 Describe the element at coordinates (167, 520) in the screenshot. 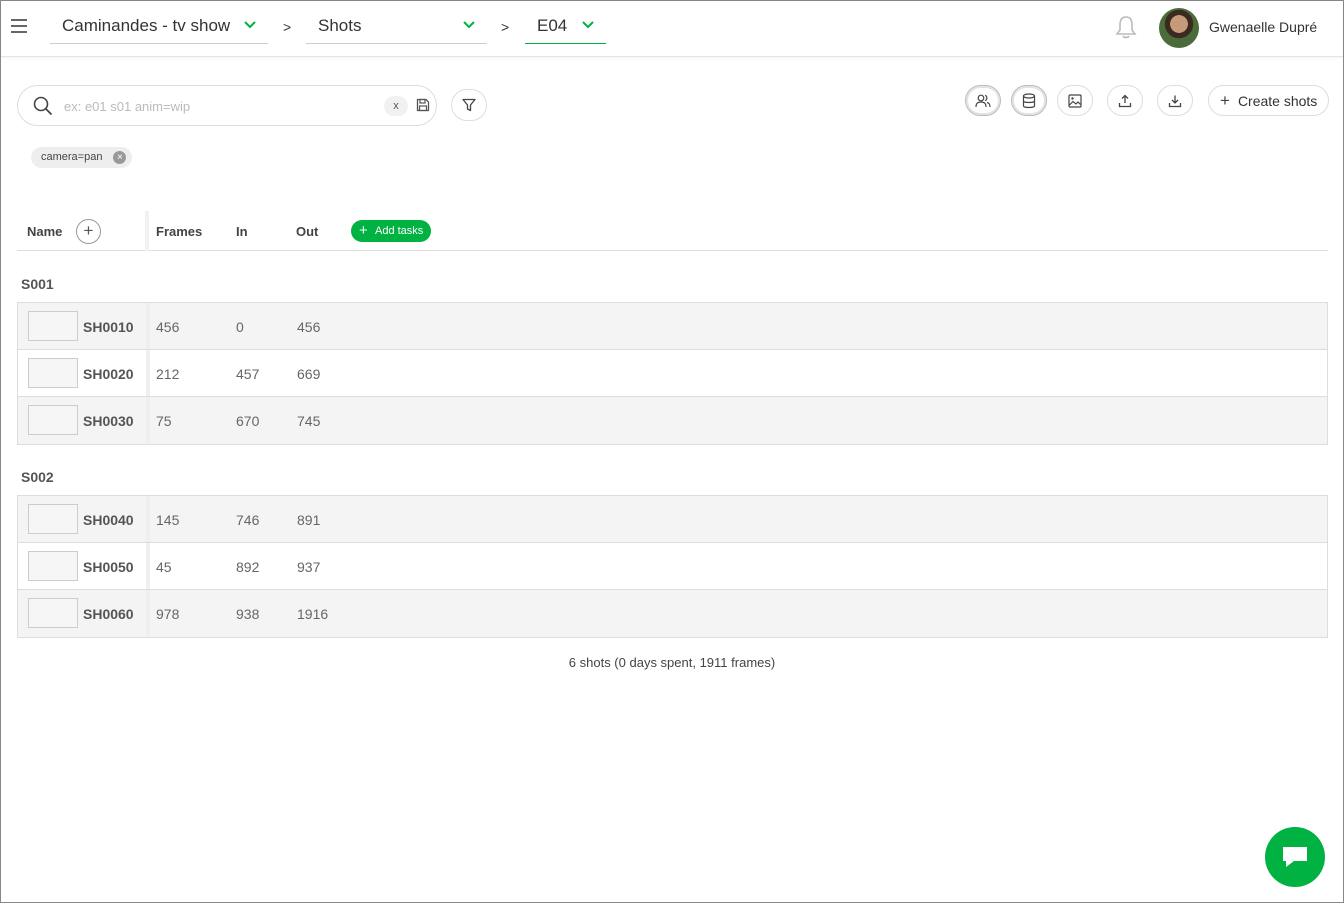

I see `frames-cell: 145` at that location.